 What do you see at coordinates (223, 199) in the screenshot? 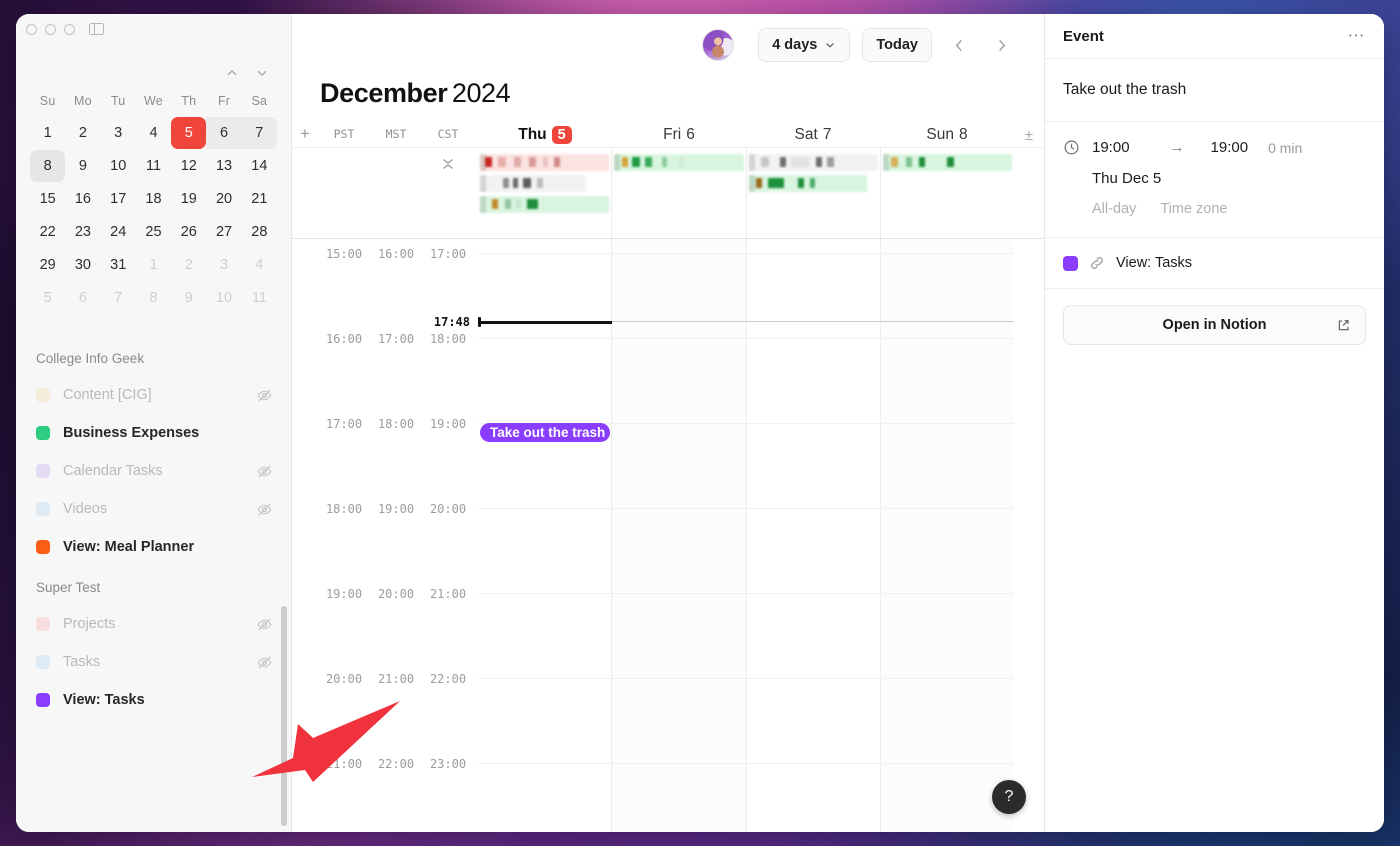
I see `mini-calendar-day: 20` at bounding box center [223, 199].